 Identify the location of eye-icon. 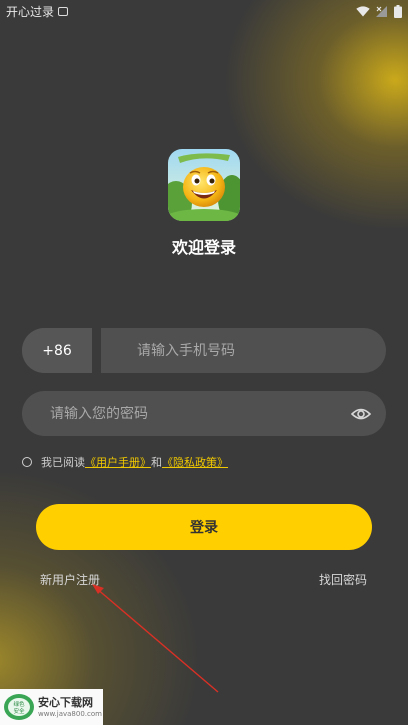
(361, 414).